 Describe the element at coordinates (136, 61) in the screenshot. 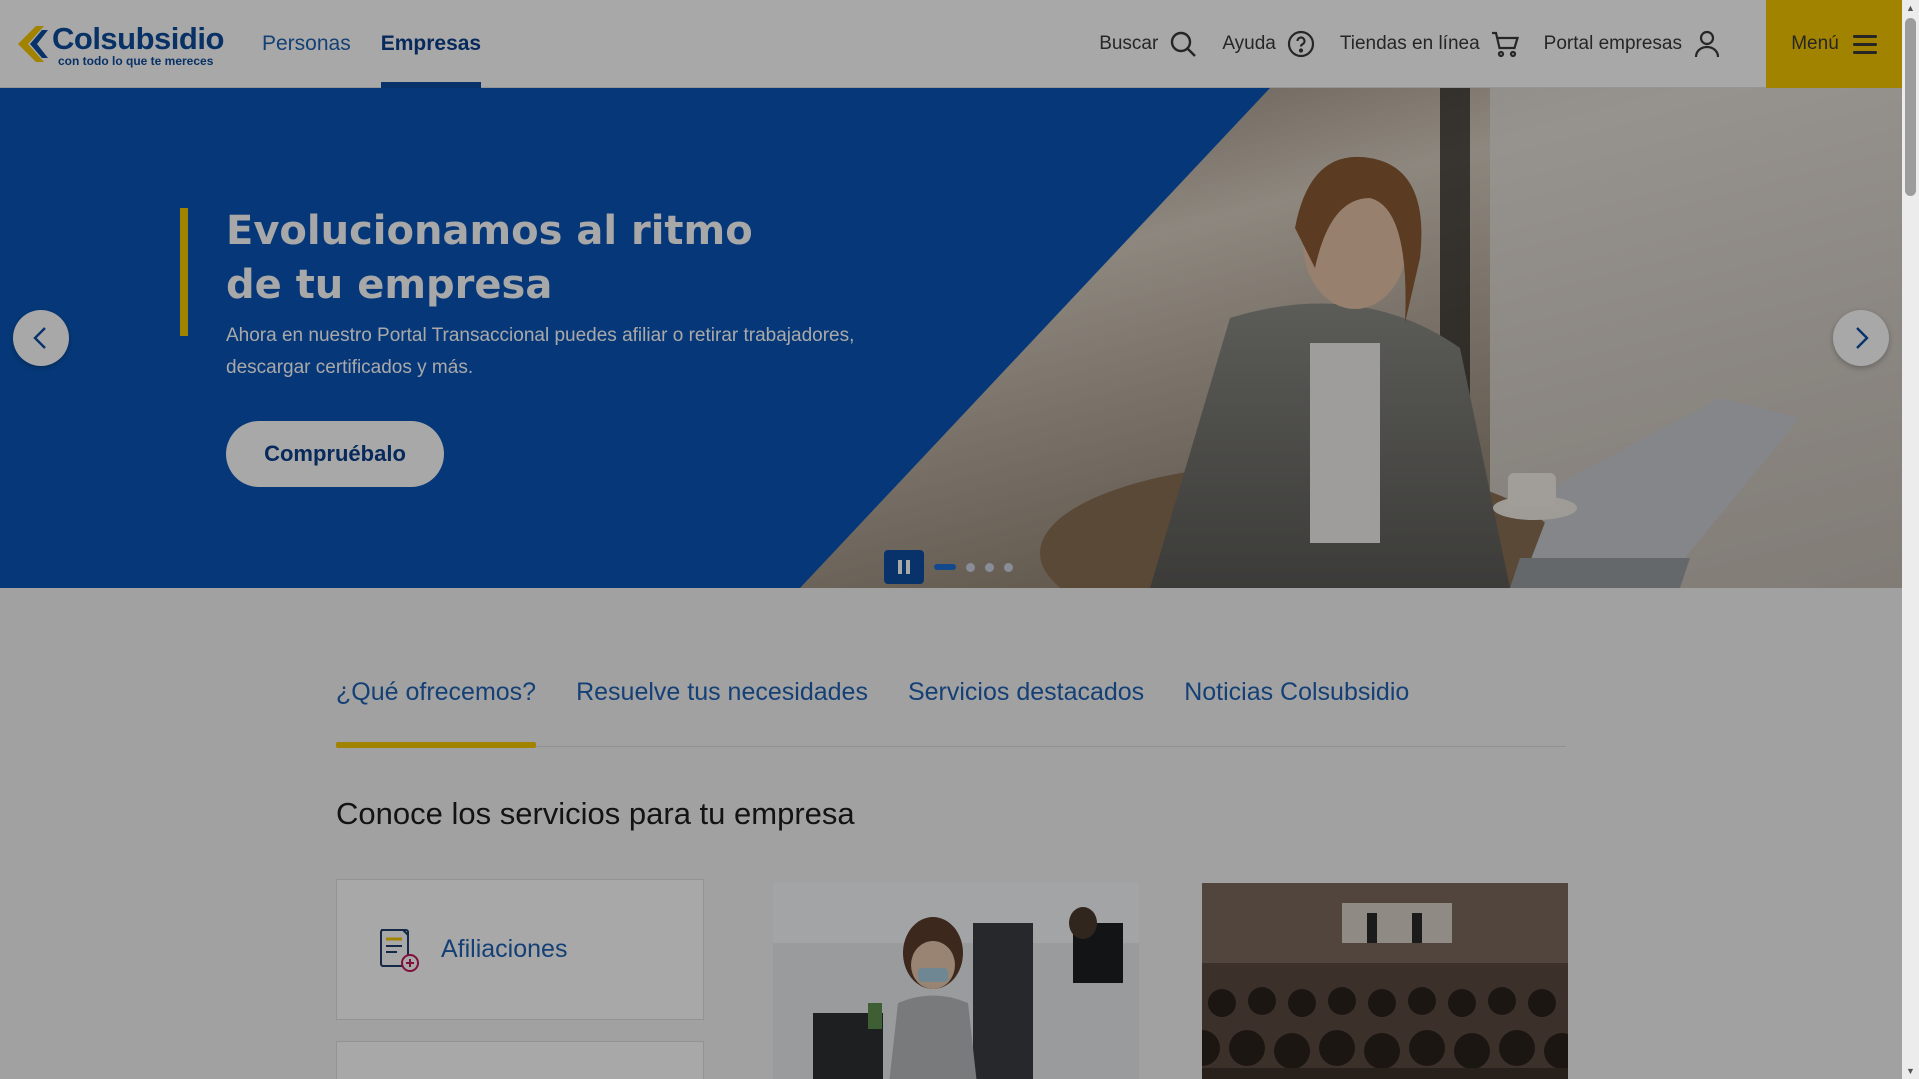

I see `logo-tagline: con todo lo que te mereces` at that location.